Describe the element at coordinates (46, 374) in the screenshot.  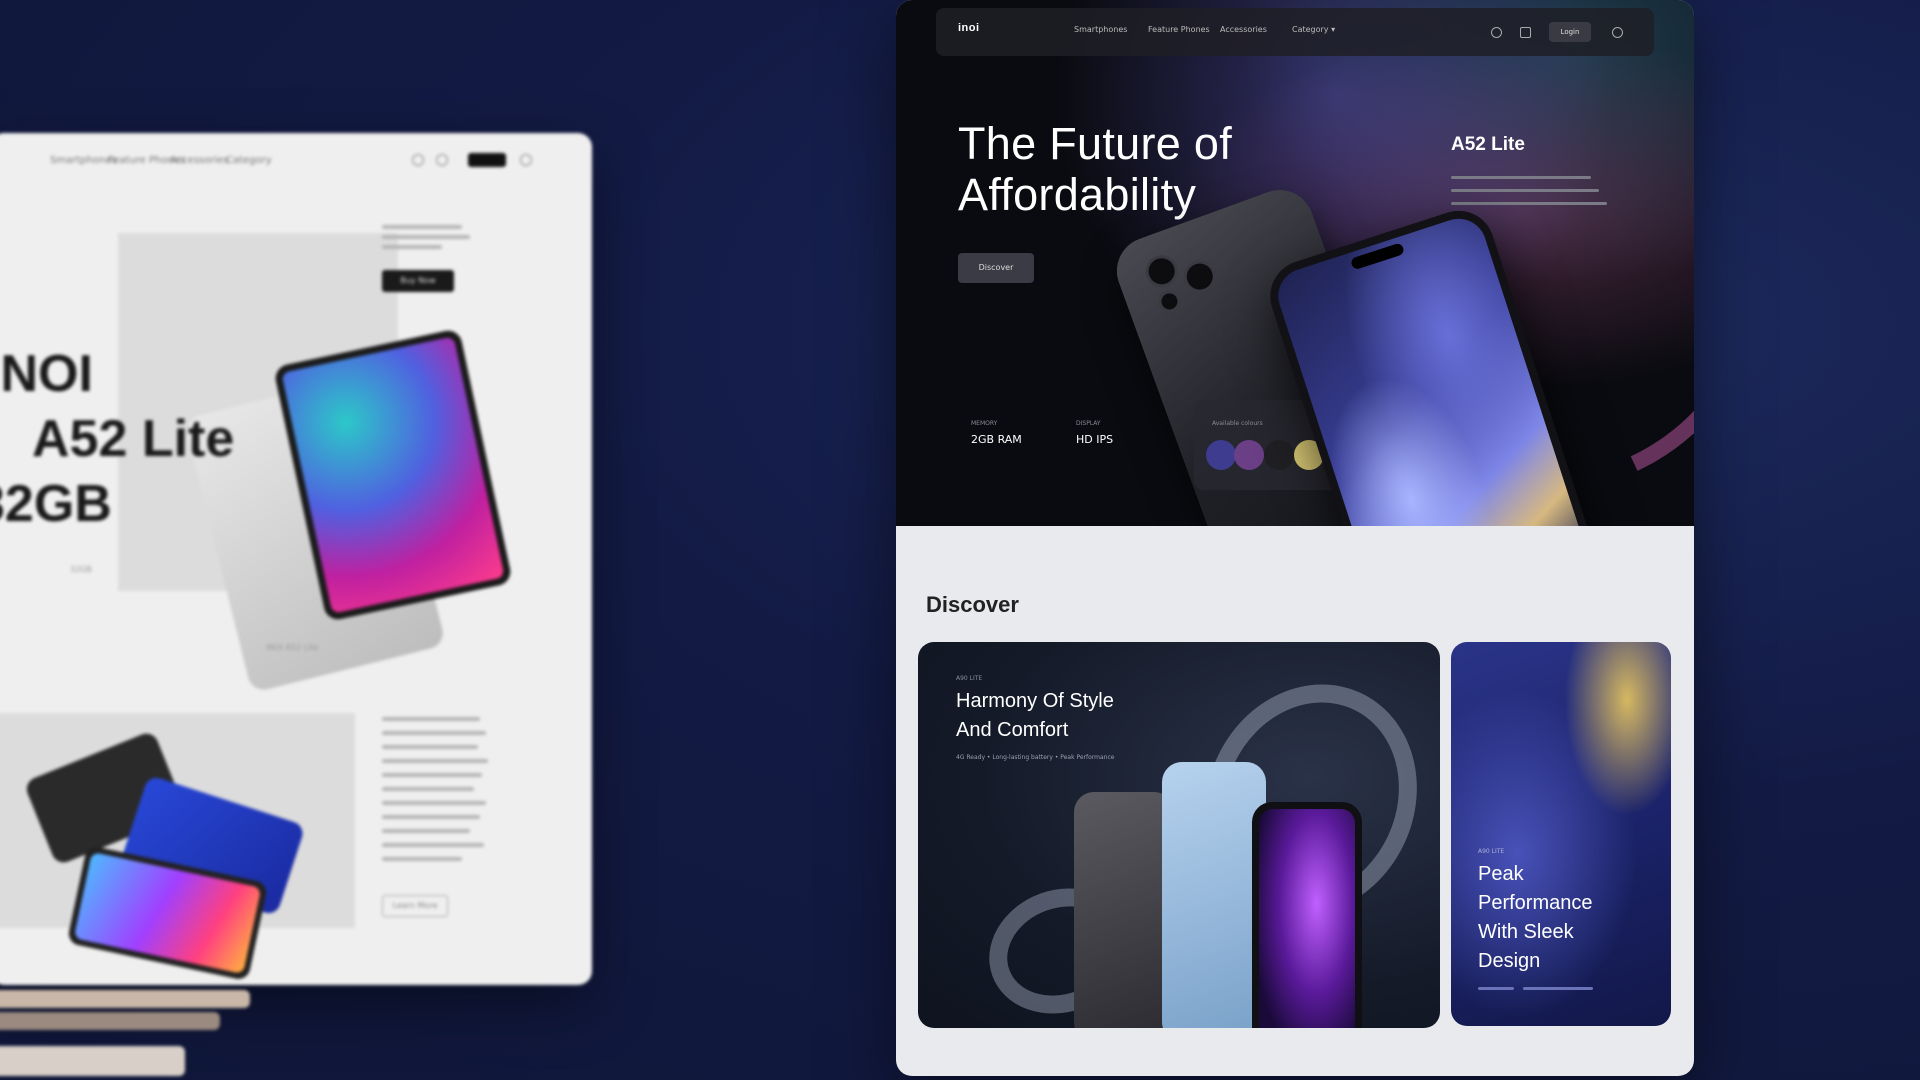
I see `left-title-line-1: INOI` at that location.